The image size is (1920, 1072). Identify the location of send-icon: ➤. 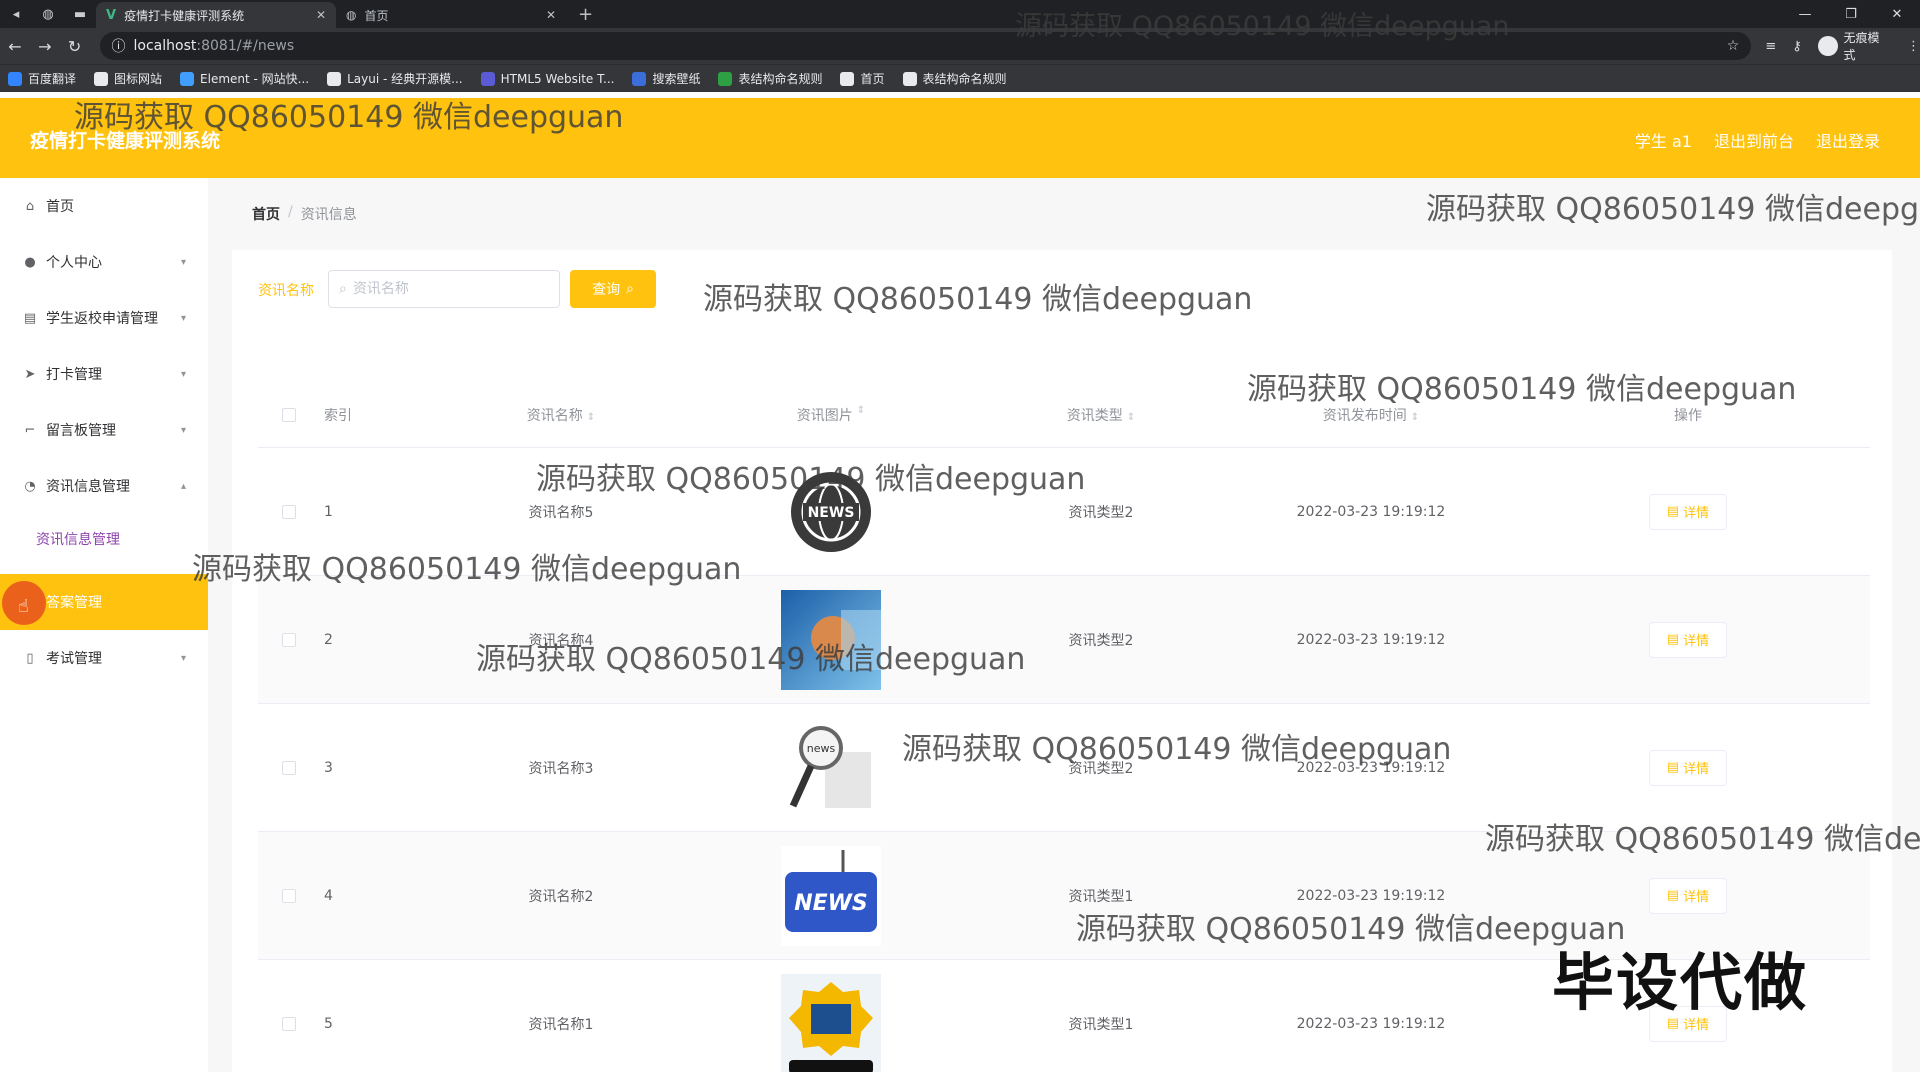
(30, 374).